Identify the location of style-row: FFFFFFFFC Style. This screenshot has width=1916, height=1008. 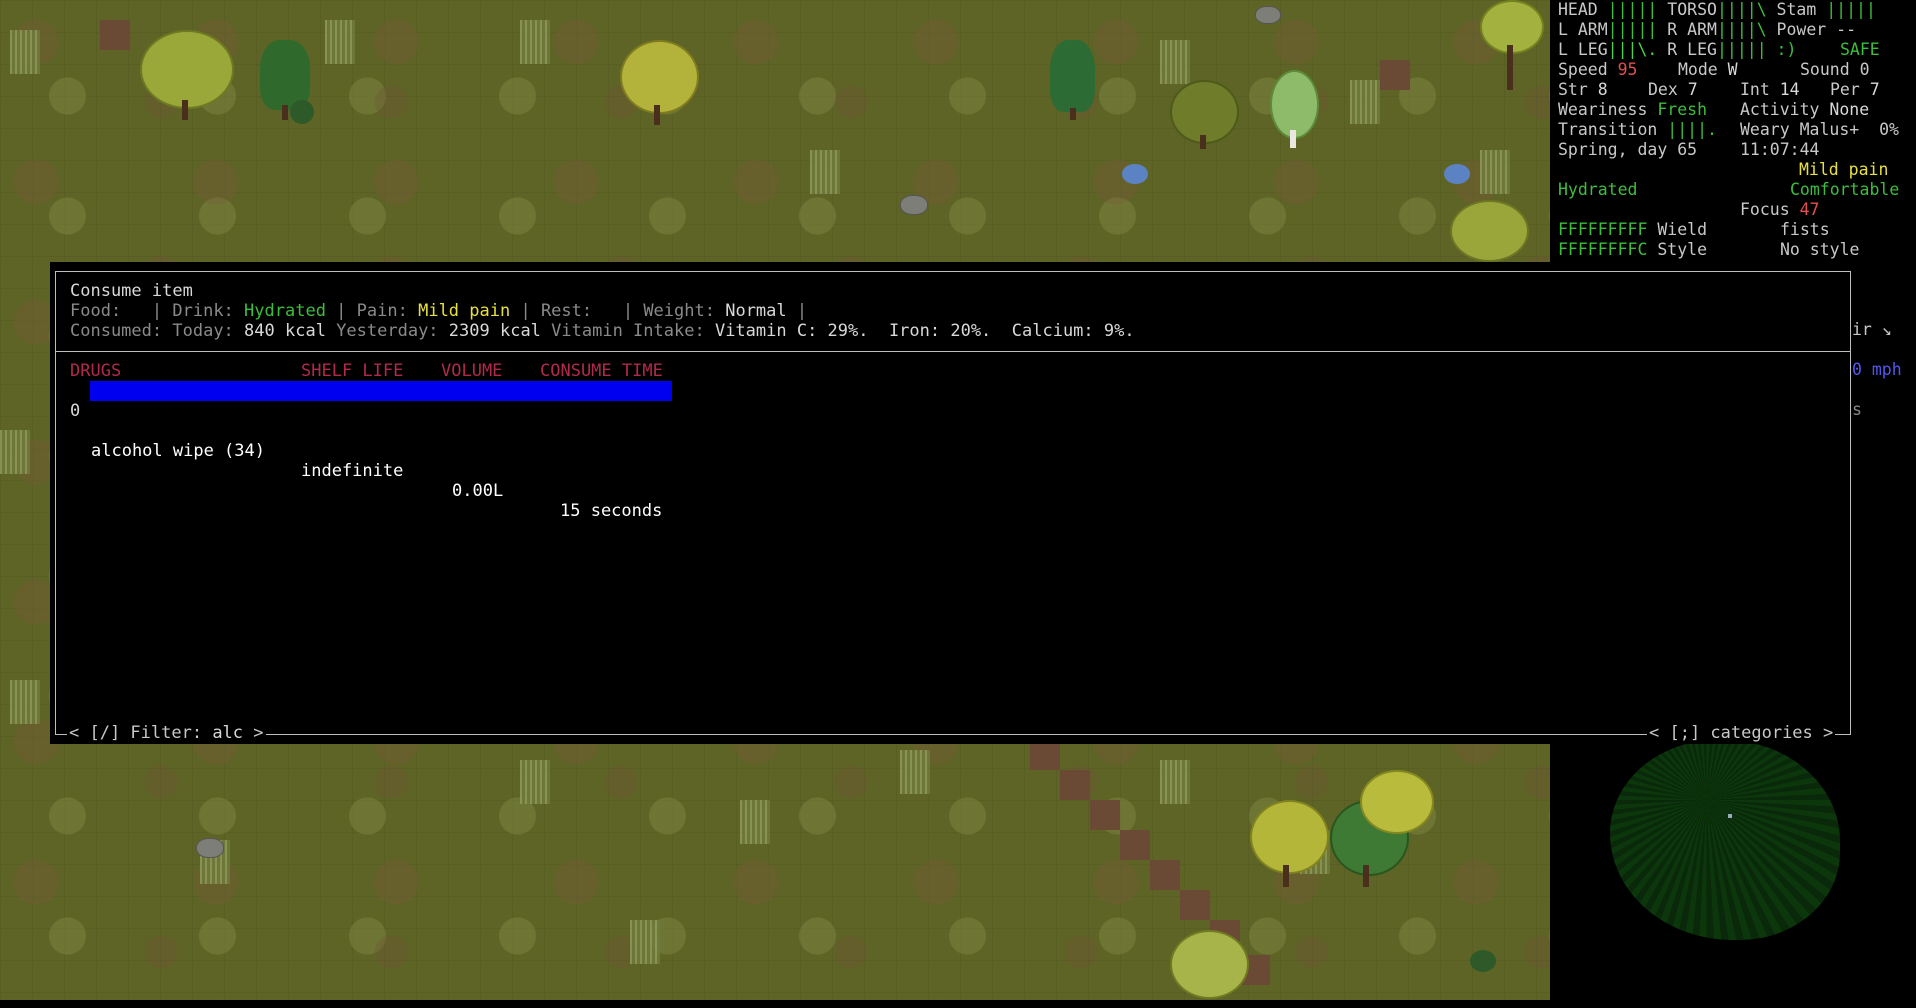
(1633, 249).